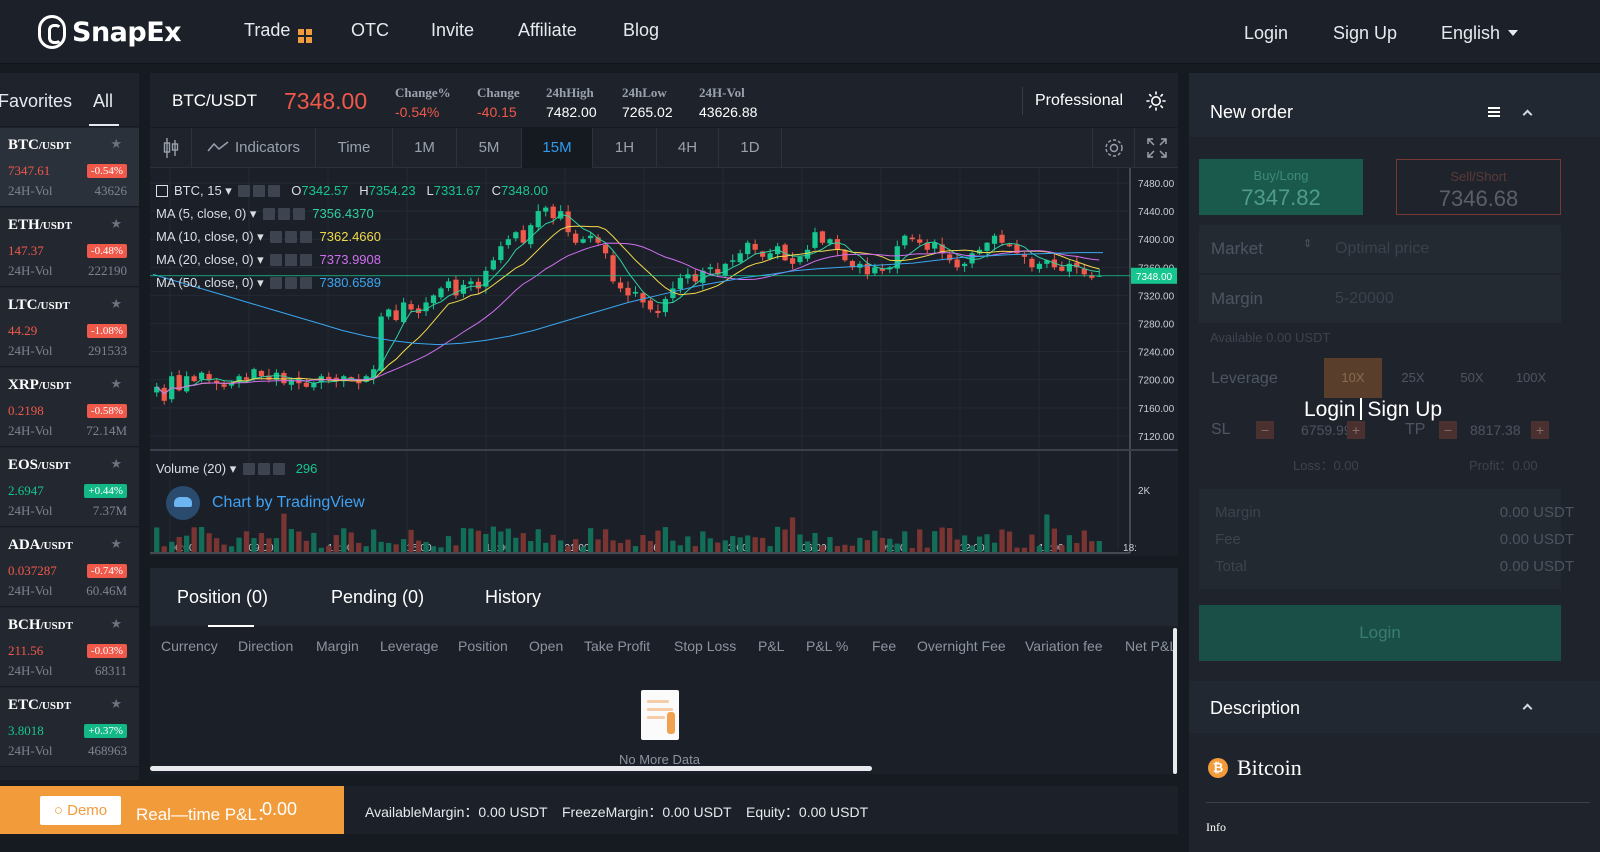 This screenshot has height=852, width=1600. What do you see at coordinates (1478, 187) in the screenshot?
I see `sell-short-button: Sell/Short 7346.68` at bounding box center [1478, 187].